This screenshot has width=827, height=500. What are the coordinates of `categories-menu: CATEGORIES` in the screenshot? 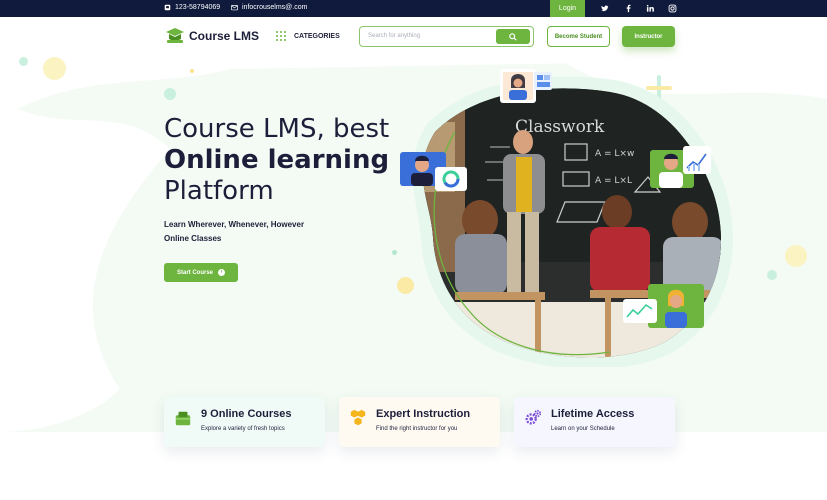 It's located at (308, 36).